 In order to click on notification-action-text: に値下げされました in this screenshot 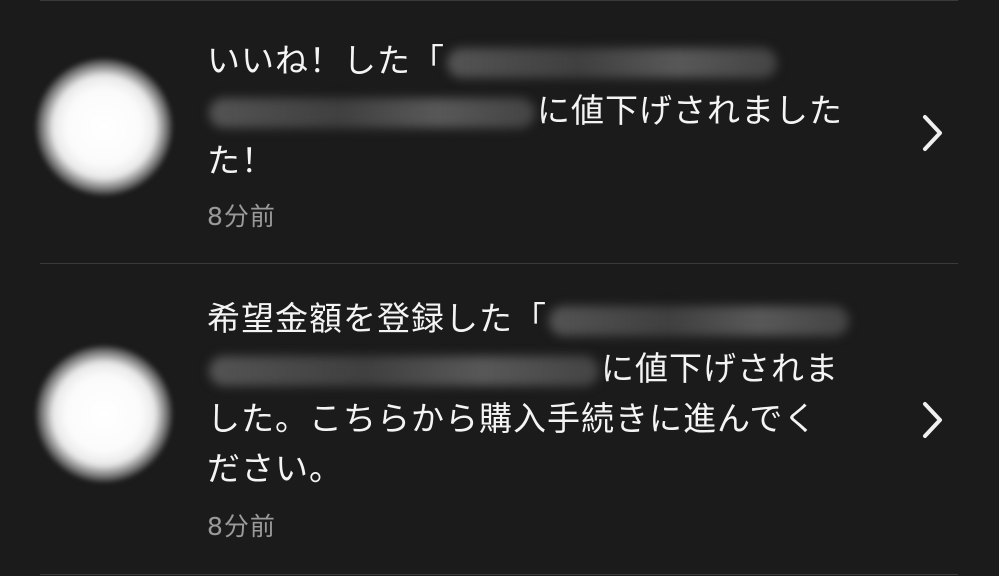, I will do `click(690, 110)`.